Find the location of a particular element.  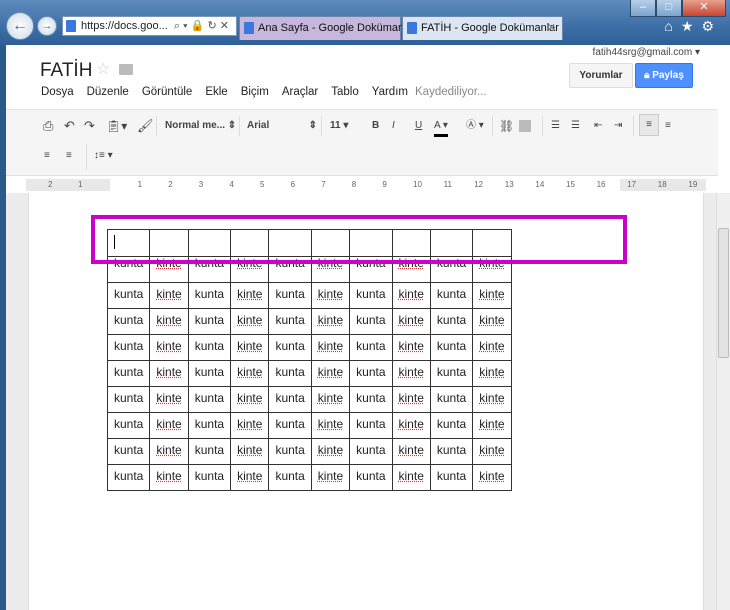

account-email: fatih44srg@gmail.com ▾ is located at coordinates (646, 52).